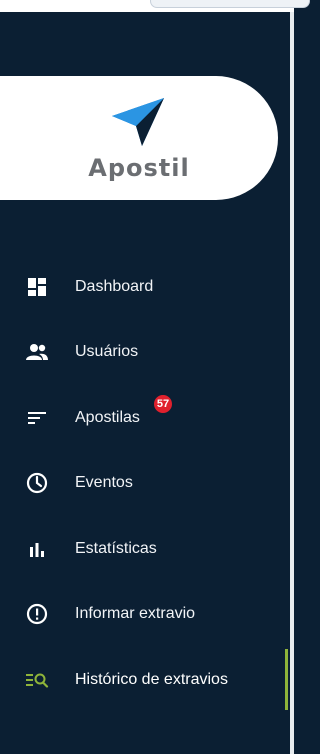 Image resolution: width=320 pixels, height=754 pixels. What do you see at coordinates (230, 4) in the screenshot?
I see `top-tab` at bounding box center [230, 4].